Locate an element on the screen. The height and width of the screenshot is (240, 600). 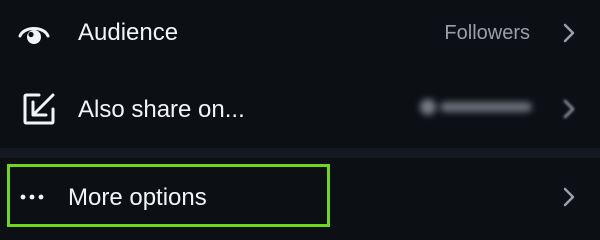
redacted-account is located at coordinates (477, 107).